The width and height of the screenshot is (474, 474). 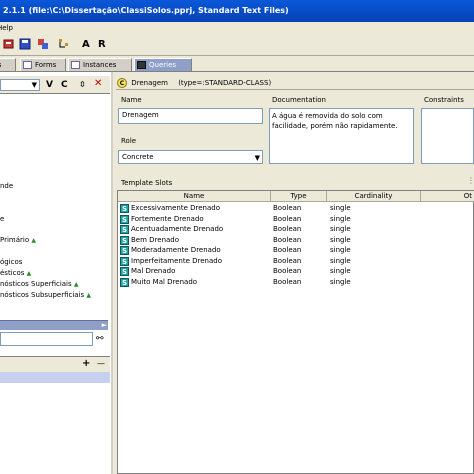 What do you see at coordinates (104, 325) in the screenshot?
I see `scroll-right-icon: ►` at bounding box center [104, 325].